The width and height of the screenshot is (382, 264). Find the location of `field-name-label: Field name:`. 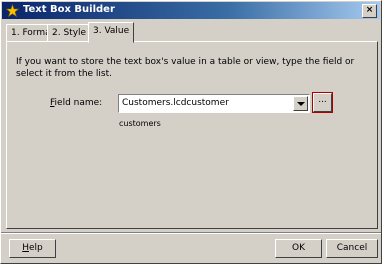

field-name-label: Field name: is located at coordinates (76, 103).